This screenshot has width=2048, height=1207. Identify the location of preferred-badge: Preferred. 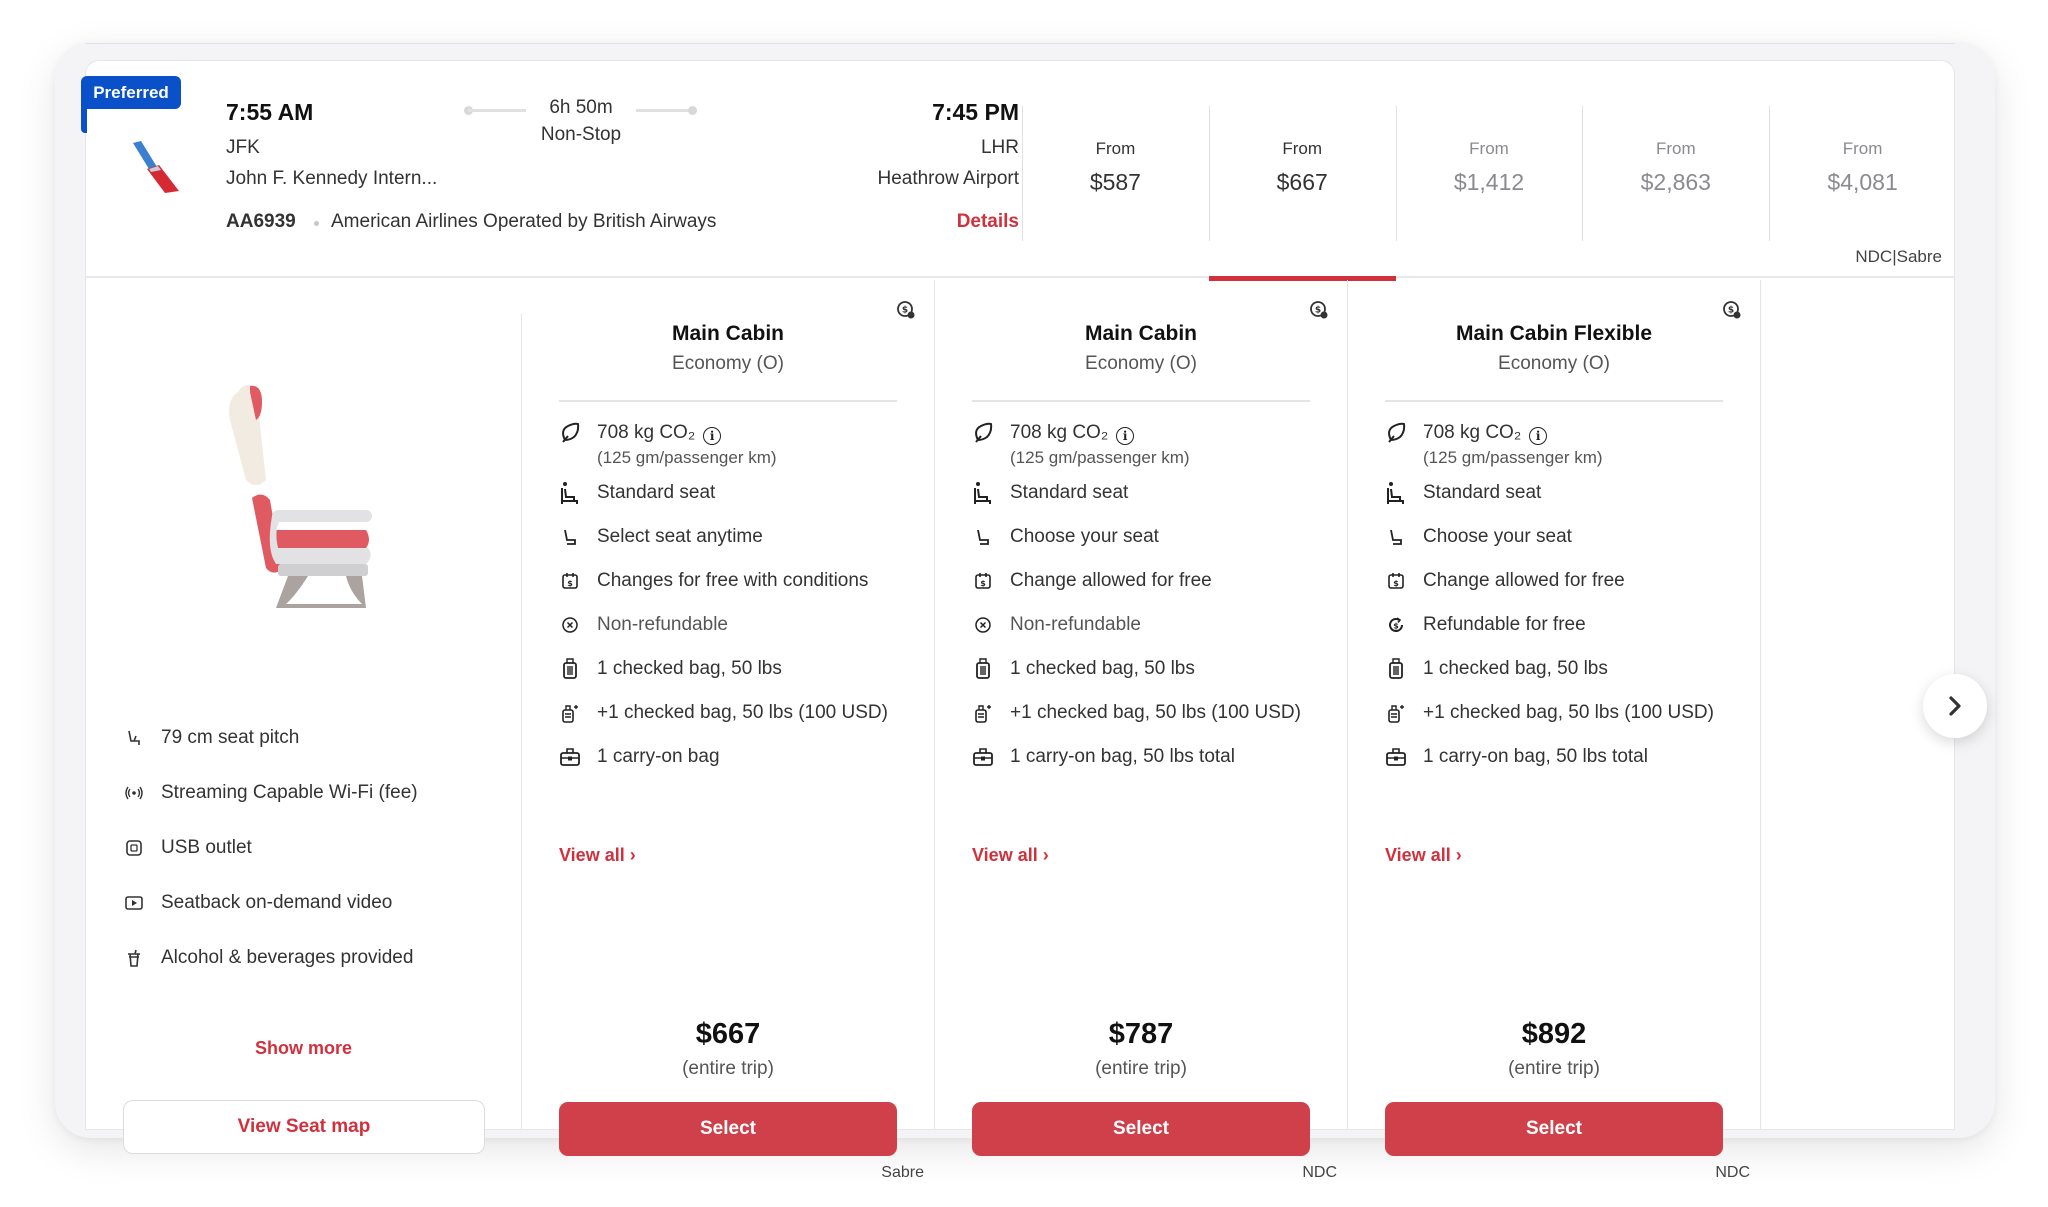
(131, 92).